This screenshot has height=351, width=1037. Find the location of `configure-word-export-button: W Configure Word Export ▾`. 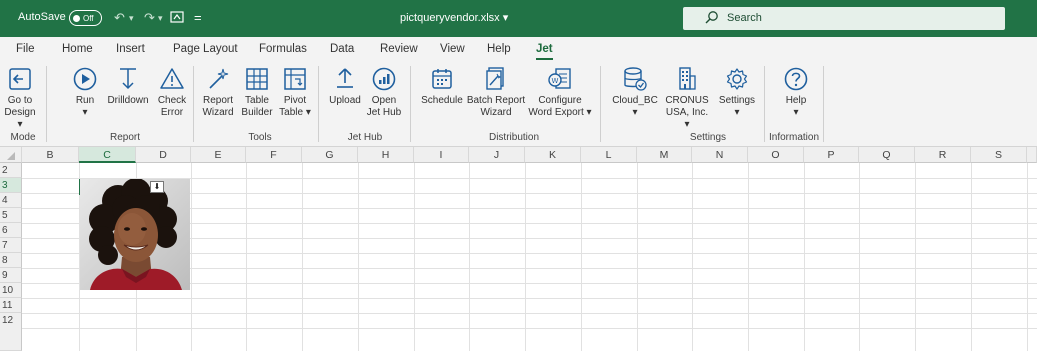

configure-word-export-button: W Configure Word Export ▾ is located at coordinates (560, 92).